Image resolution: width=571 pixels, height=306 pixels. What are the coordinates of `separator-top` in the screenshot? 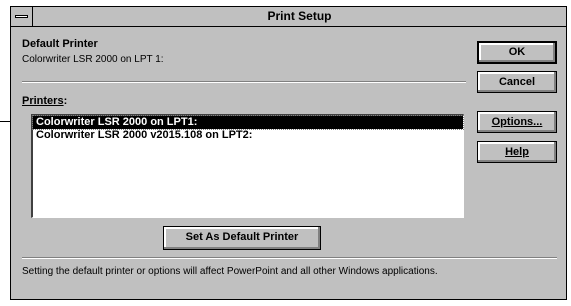 It's located at (244, 82).